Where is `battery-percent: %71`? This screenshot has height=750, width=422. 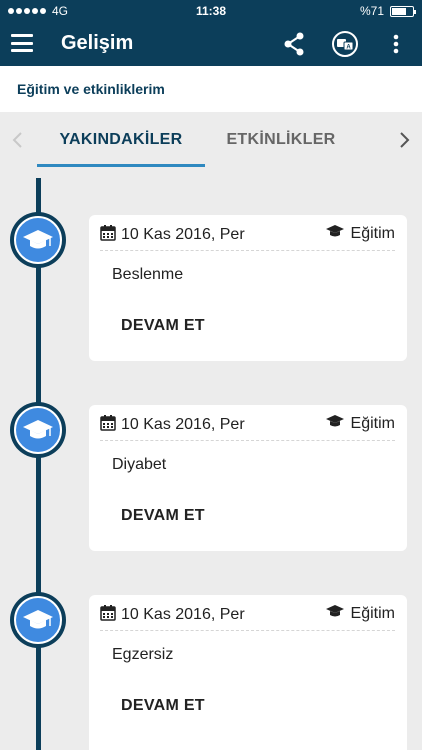
battery-percent: %71 is located at coordinates (371, 11).